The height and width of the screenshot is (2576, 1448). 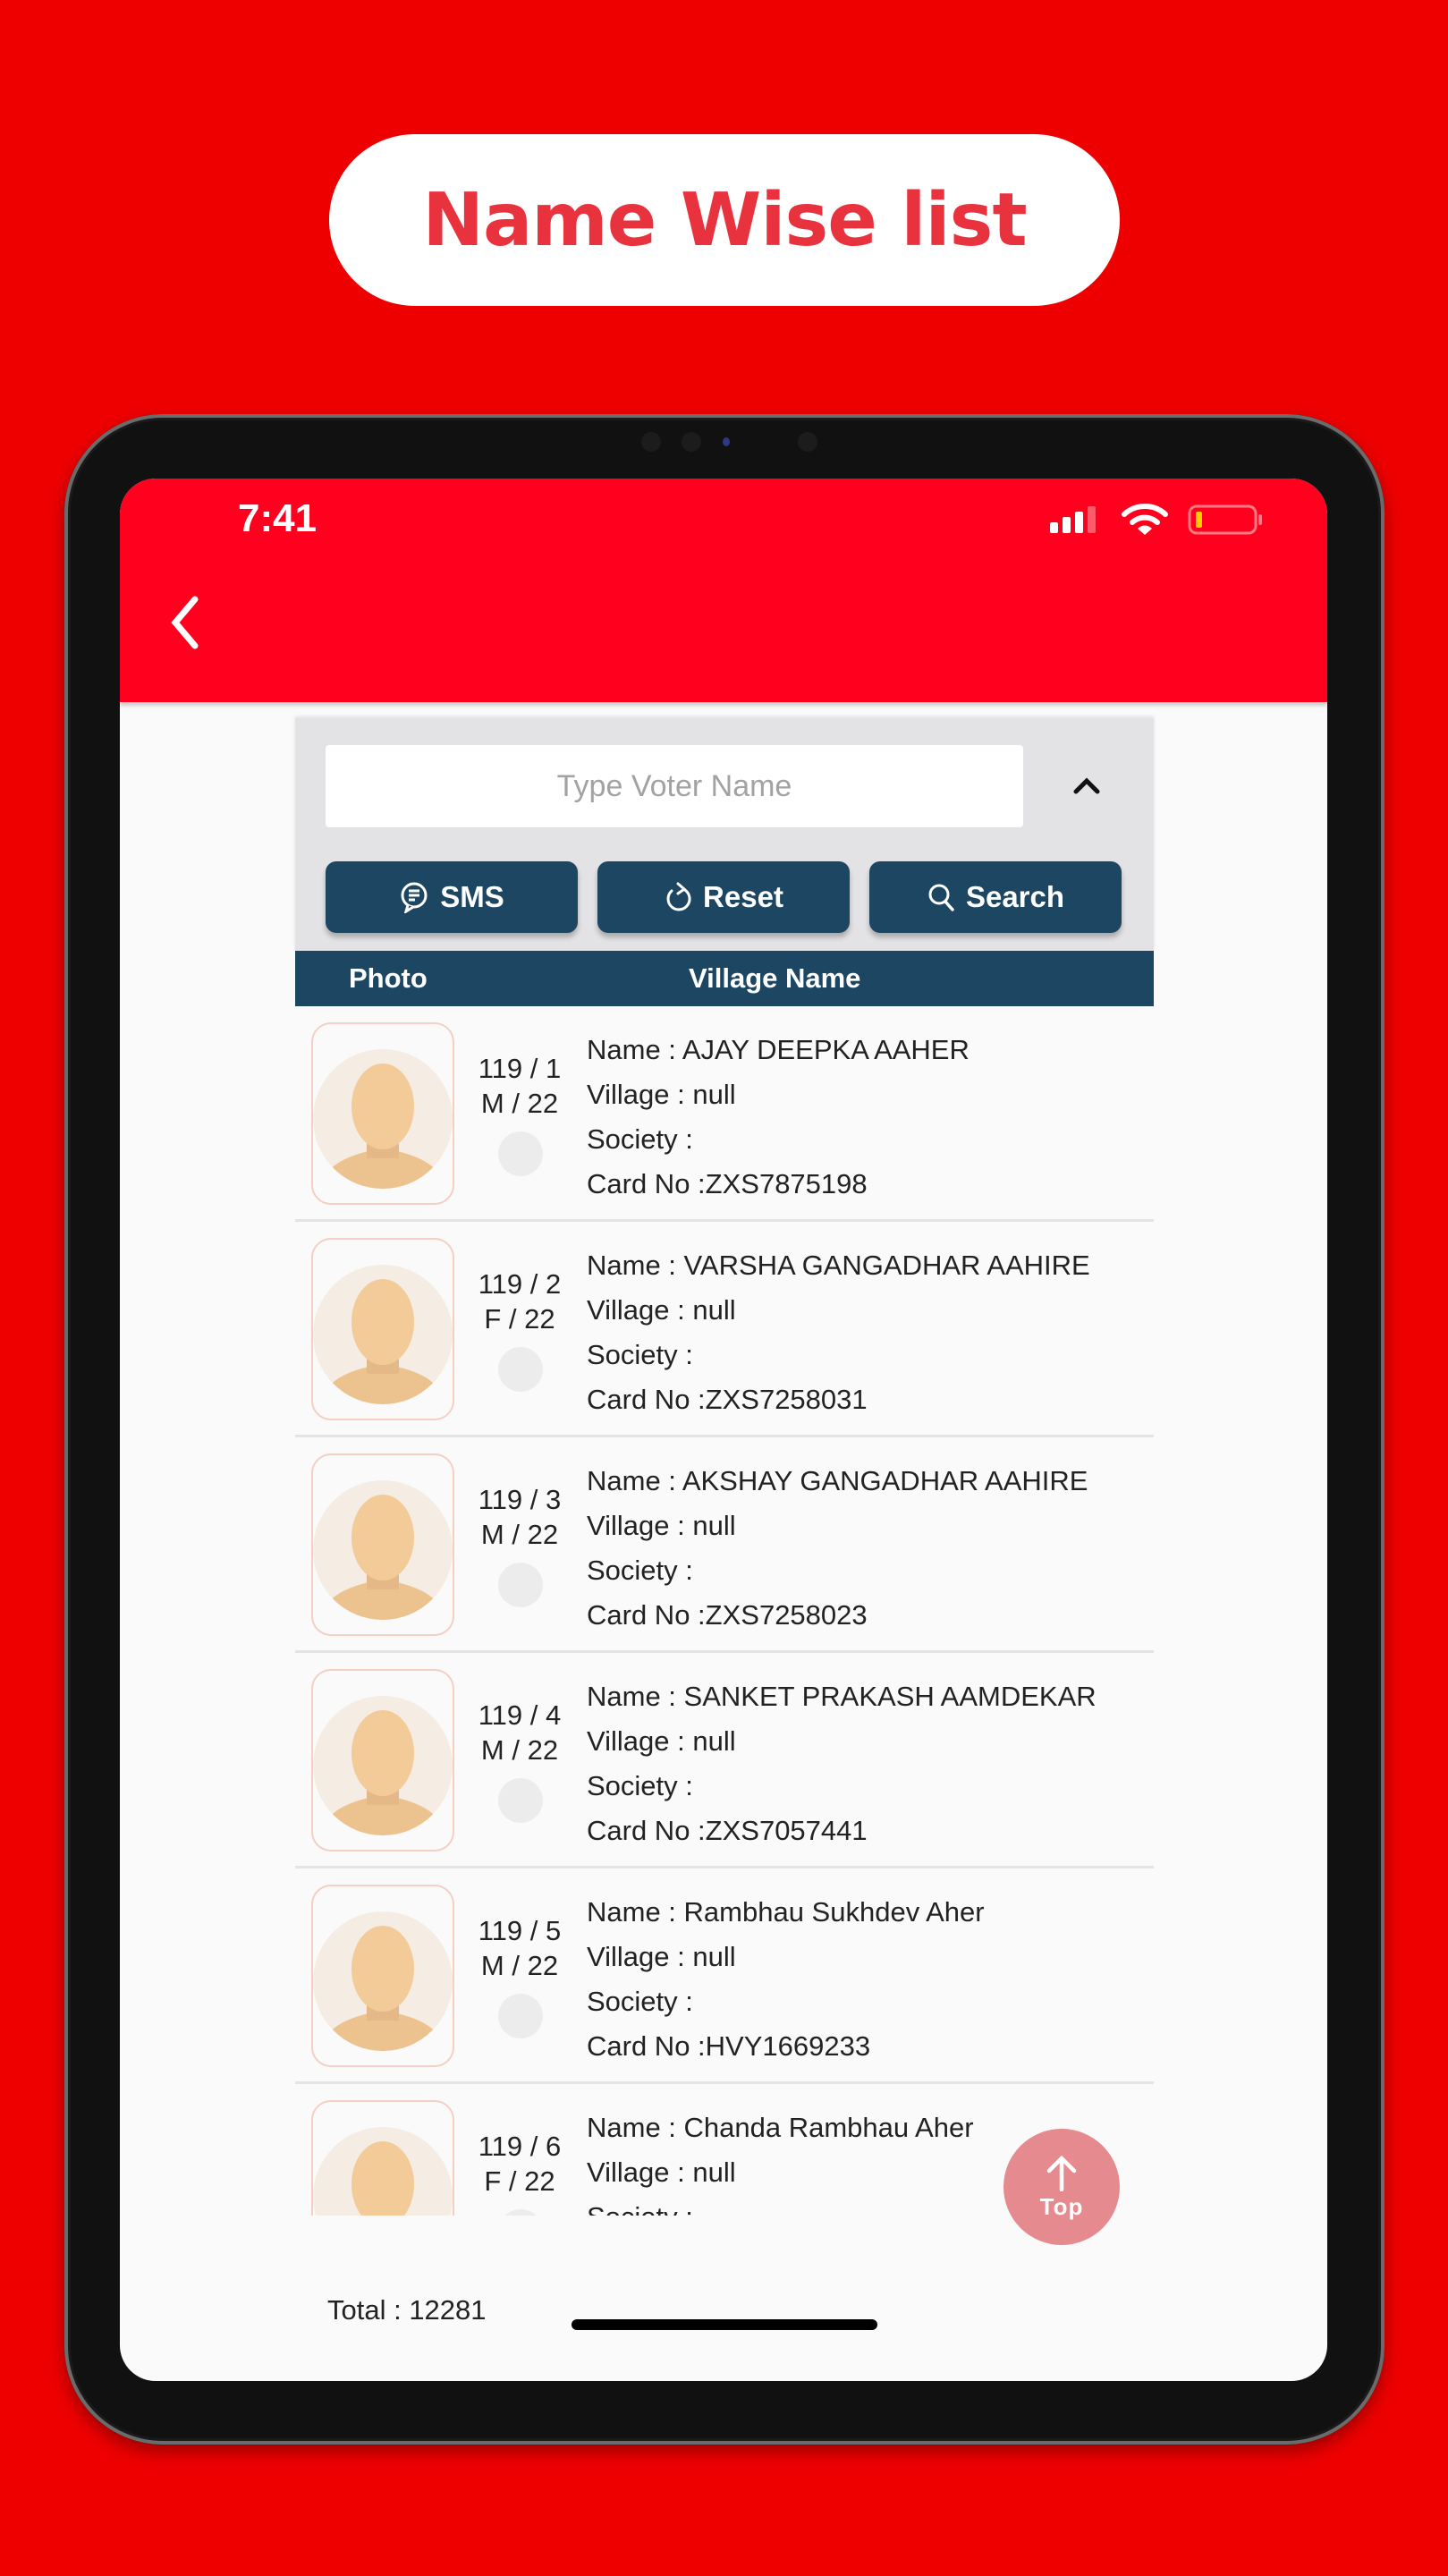 I want to click on serial-info: 119 / 6F / 22, so click(x=519, y=2164).